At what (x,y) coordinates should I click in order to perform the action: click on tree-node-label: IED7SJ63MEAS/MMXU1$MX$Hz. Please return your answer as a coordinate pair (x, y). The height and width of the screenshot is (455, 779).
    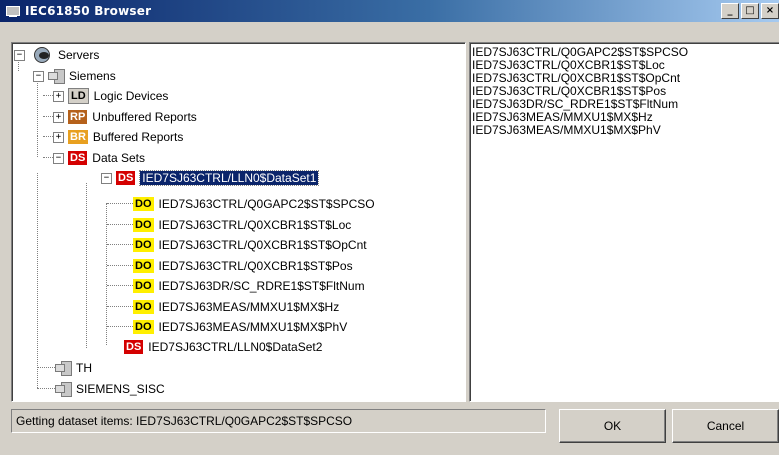
    Looking at the image, I should click on (249, 307).